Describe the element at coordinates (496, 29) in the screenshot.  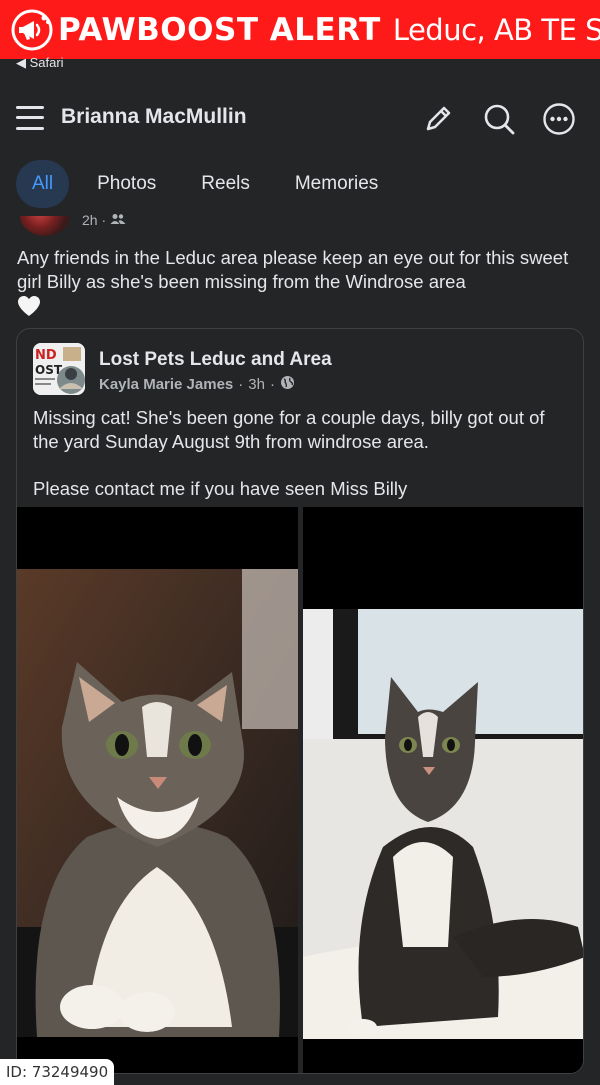
I see `alert-location: Leduc, AB TE S` at that location.